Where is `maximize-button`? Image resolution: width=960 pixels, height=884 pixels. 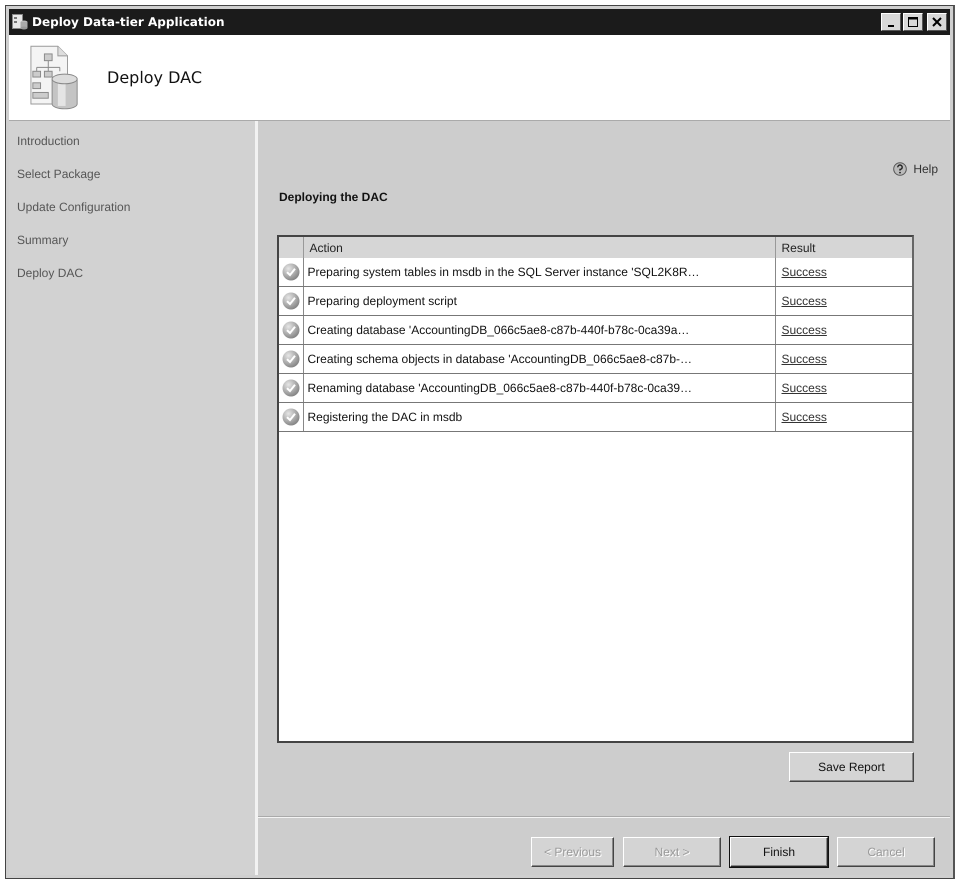
maximize-button is located at coordinates (913, 22).